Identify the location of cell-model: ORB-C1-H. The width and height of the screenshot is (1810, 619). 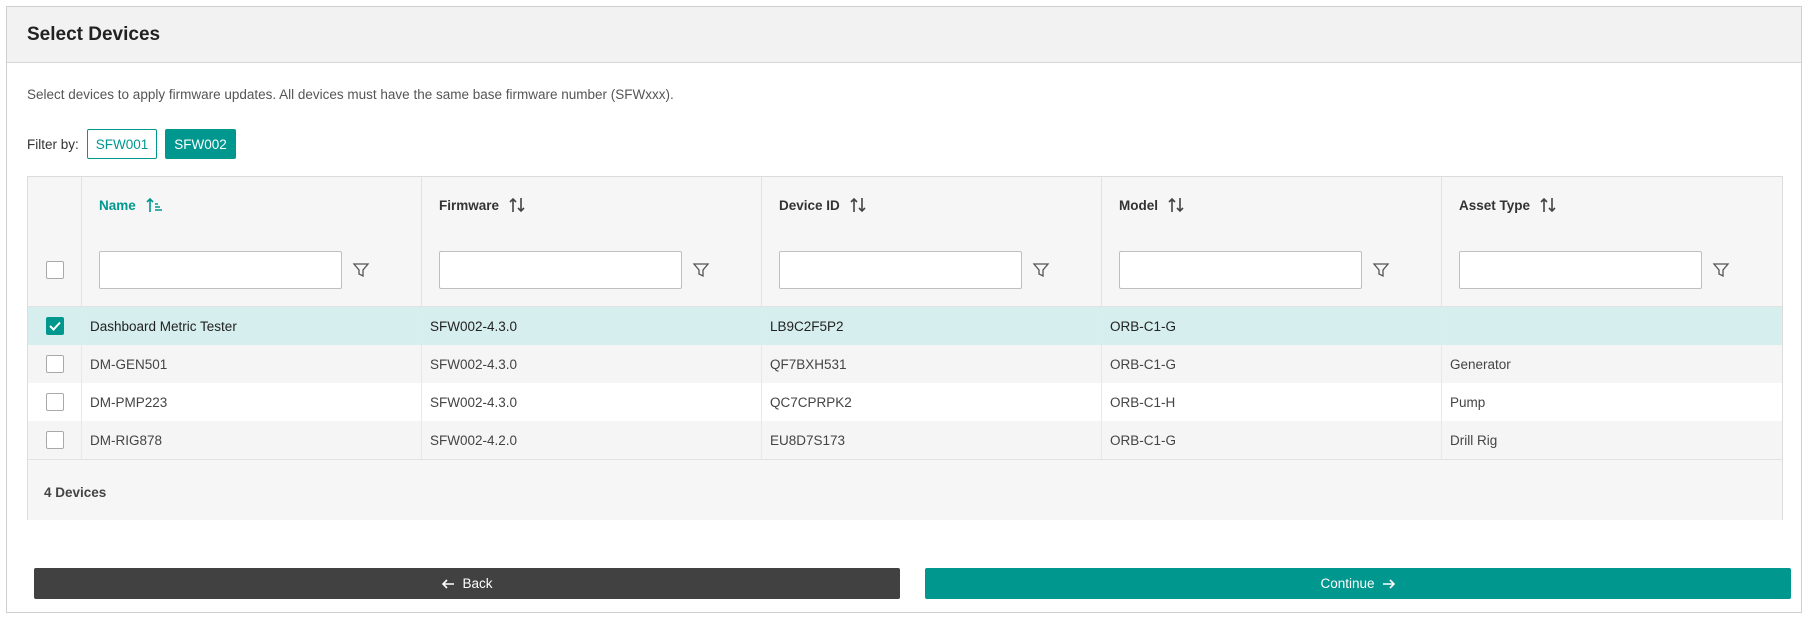
(1271, 402).